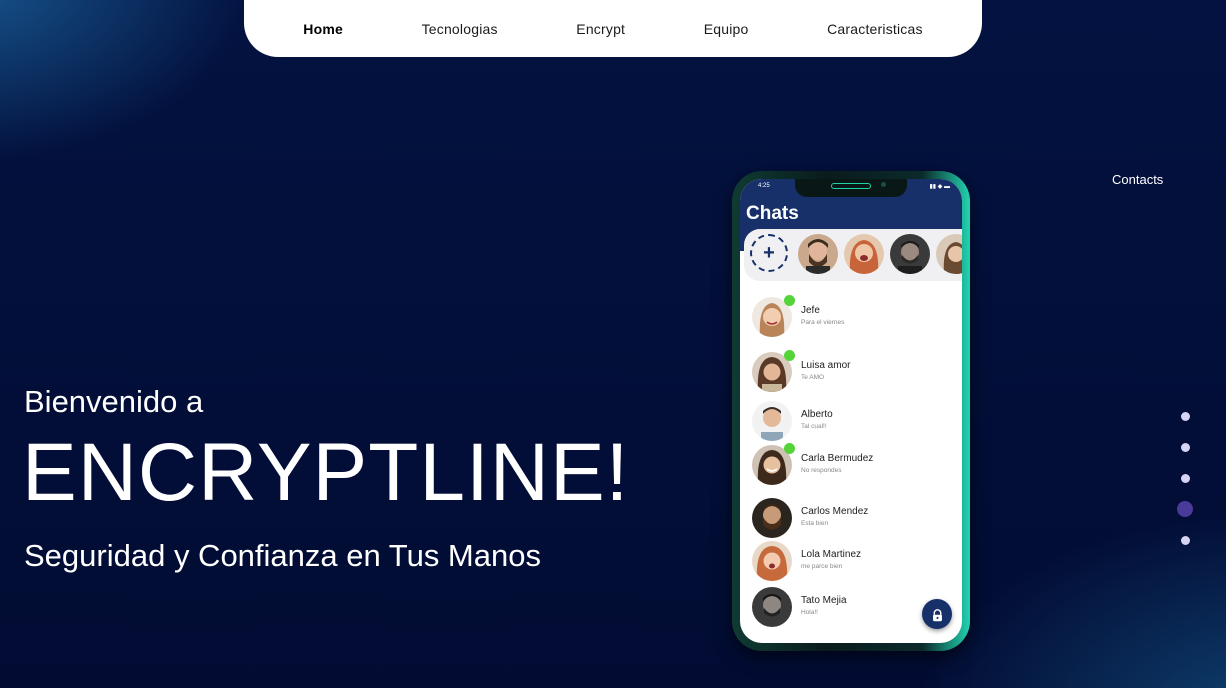 The image size is (1226, 688). Describe the element at coordinates (835, 511) in the screenshot. I see `chat-name: Carlos Mendez` at that location.